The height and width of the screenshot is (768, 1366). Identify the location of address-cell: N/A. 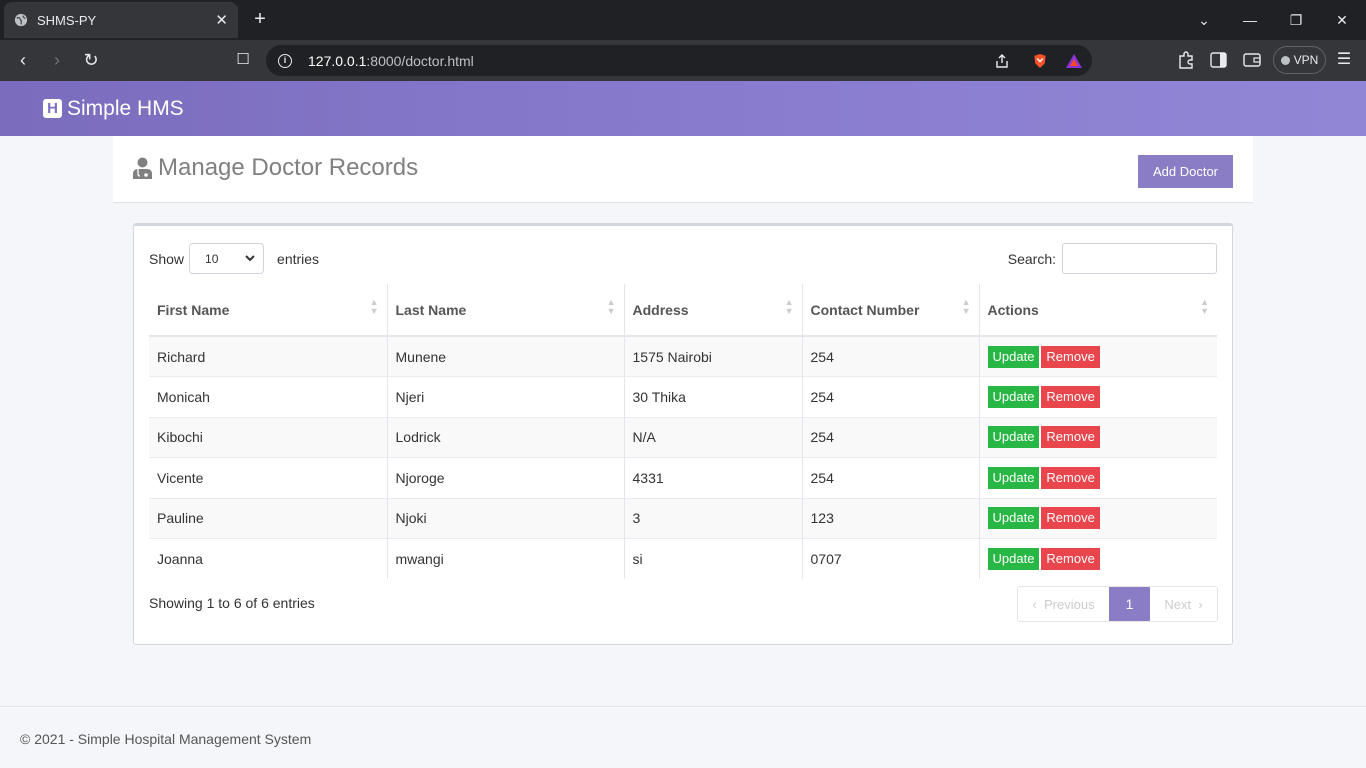
(712, 437).